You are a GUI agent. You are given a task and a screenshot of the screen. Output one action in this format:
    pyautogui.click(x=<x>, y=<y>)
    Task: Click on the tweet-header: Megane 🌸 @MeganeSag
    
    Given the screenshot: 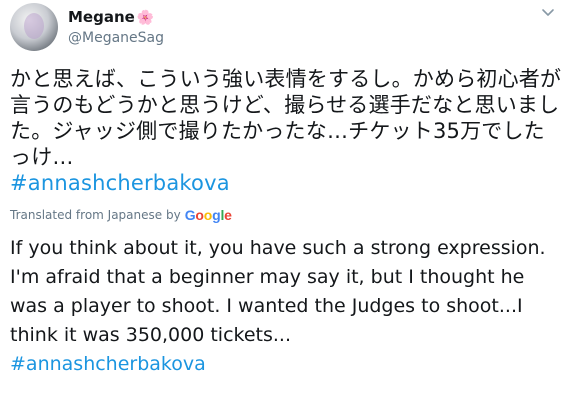 What is the action you would take?
    pyautogui.click(x=288, y=27)
    